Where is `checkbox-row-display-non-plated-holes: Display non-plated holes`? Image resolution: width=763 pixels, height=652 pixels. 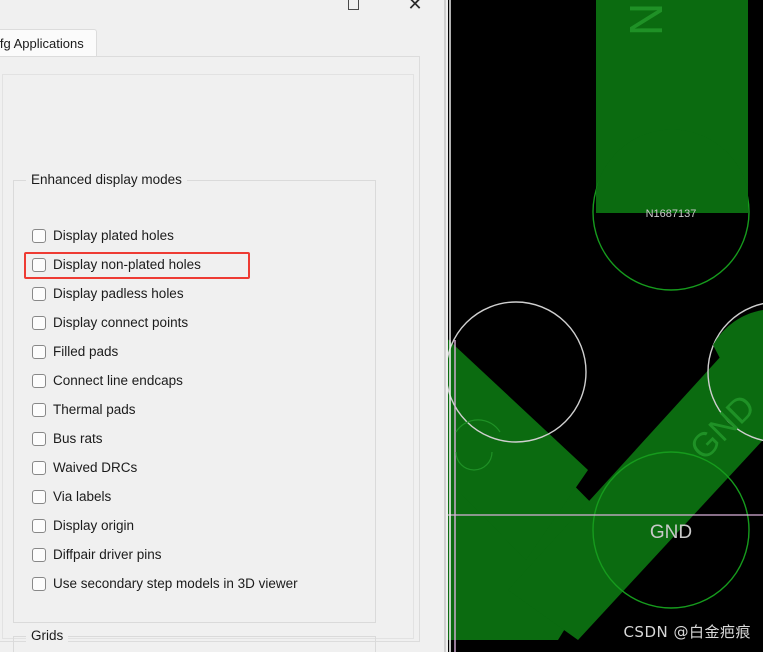 checkbox-row-display-non-plated-holes: Display non-plated holes is located at coordinates (116, 265).